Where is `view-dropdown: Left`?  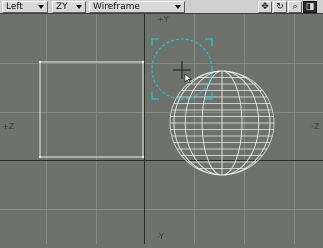 view-dropdown: Left is located at coordinates (25, 7).